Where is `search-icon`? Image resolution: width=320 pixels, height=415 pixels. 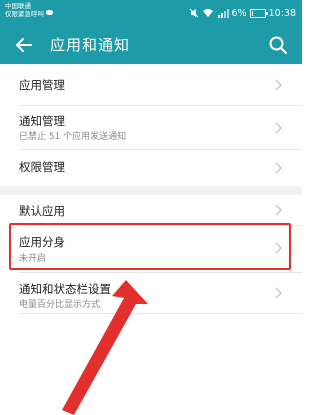 search-icon is located at coordinates (278, 45).